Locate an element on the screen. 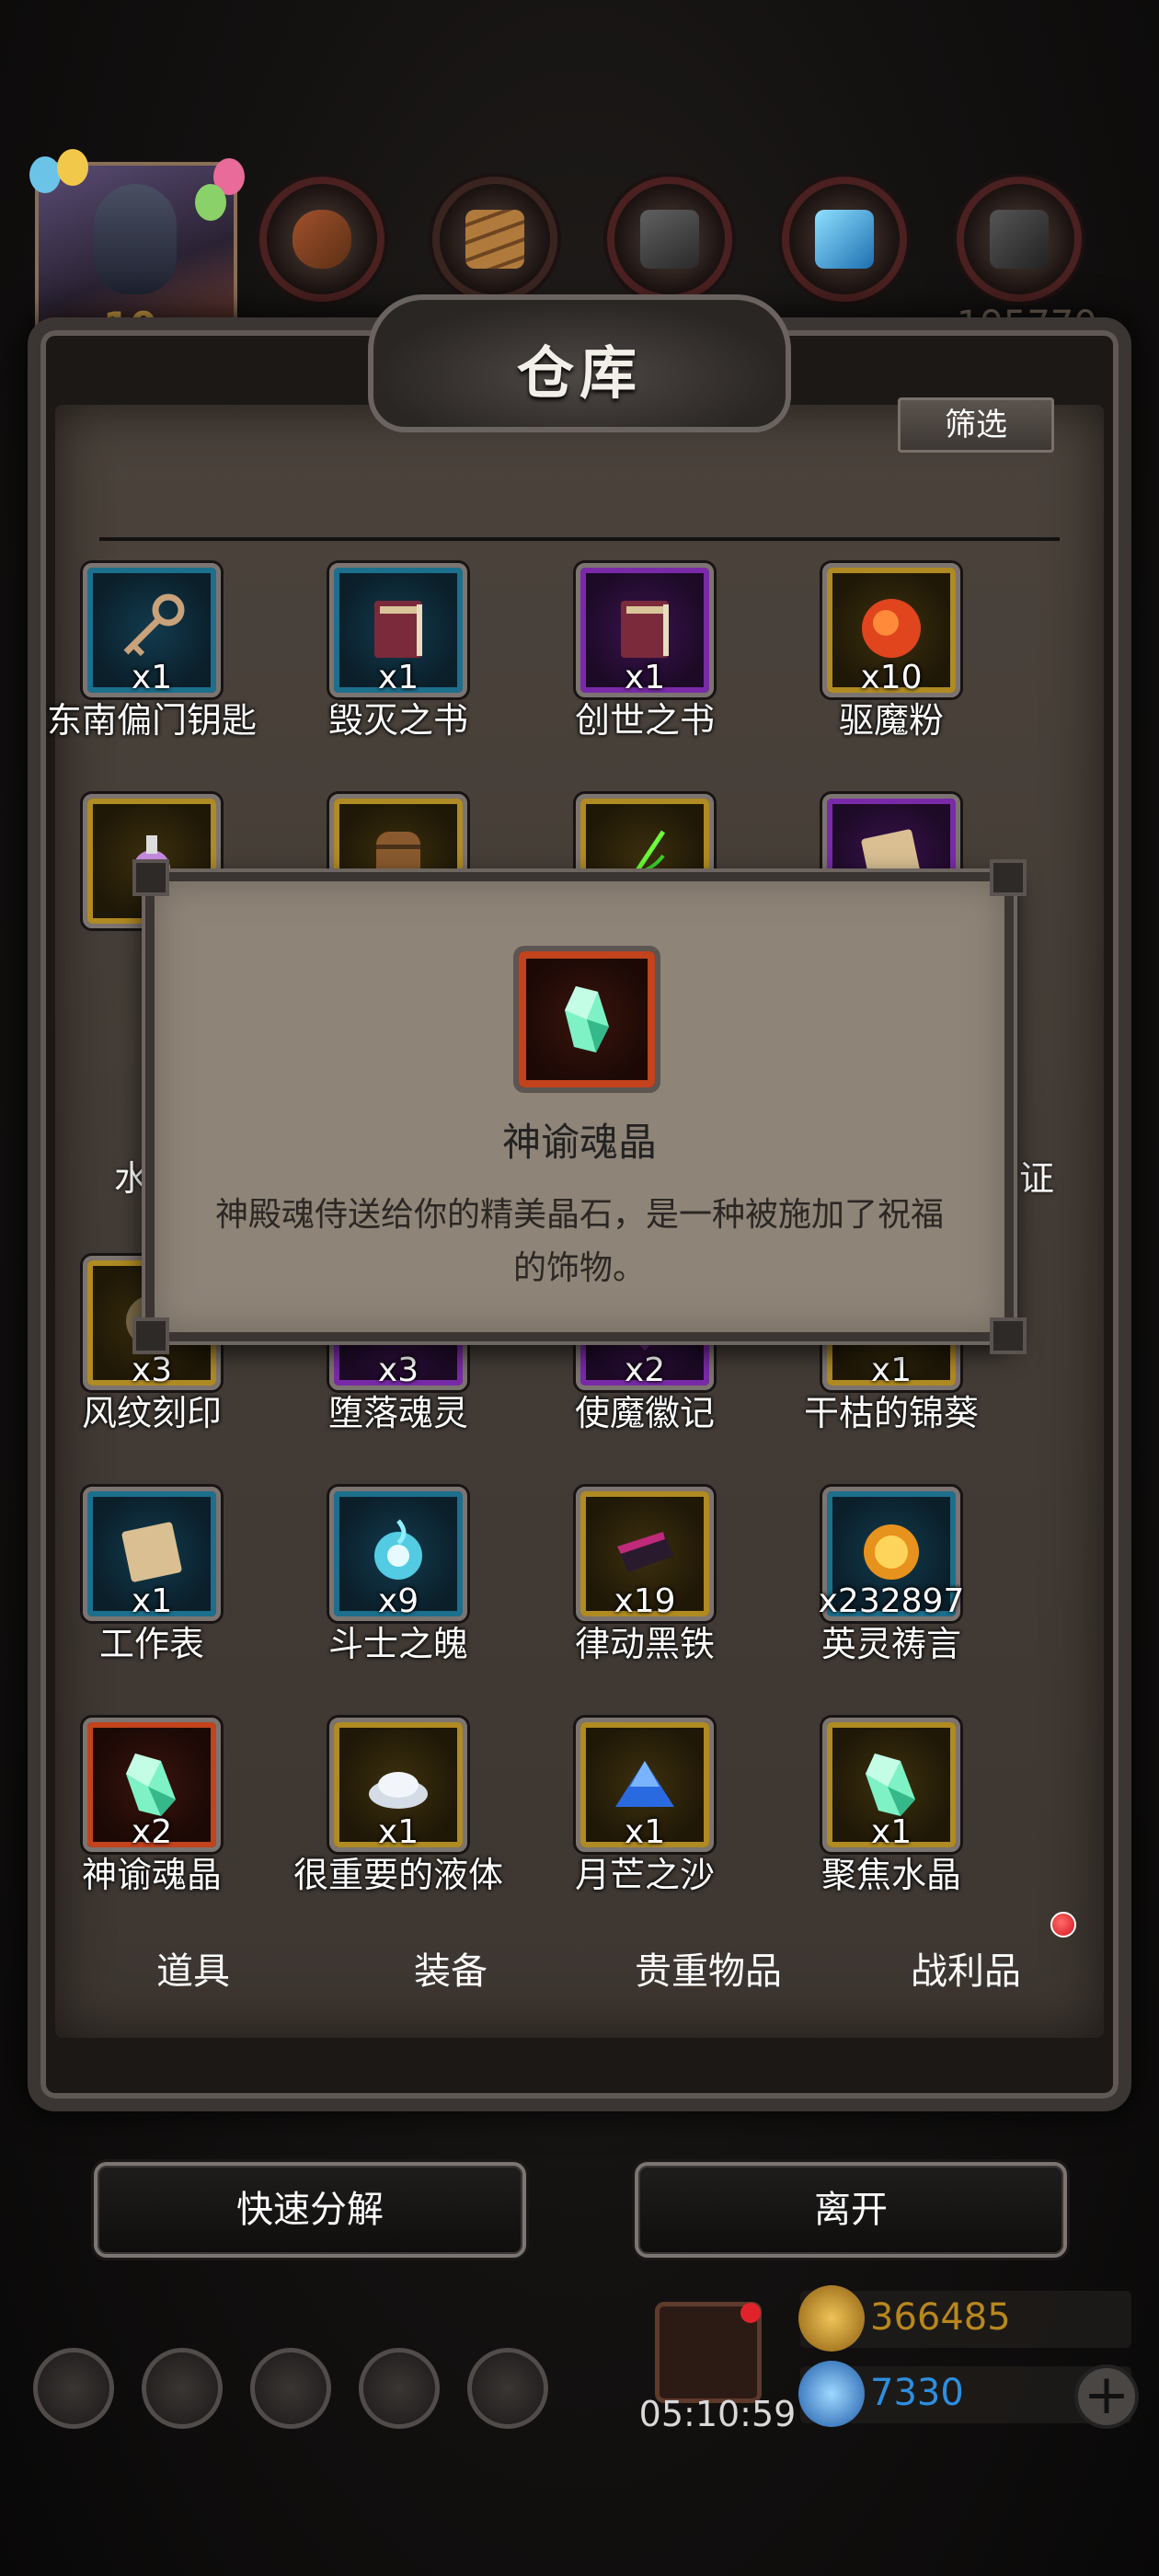 The image size is (1159, 2576). black-iron-icon is located at coordinates (645, 1552).